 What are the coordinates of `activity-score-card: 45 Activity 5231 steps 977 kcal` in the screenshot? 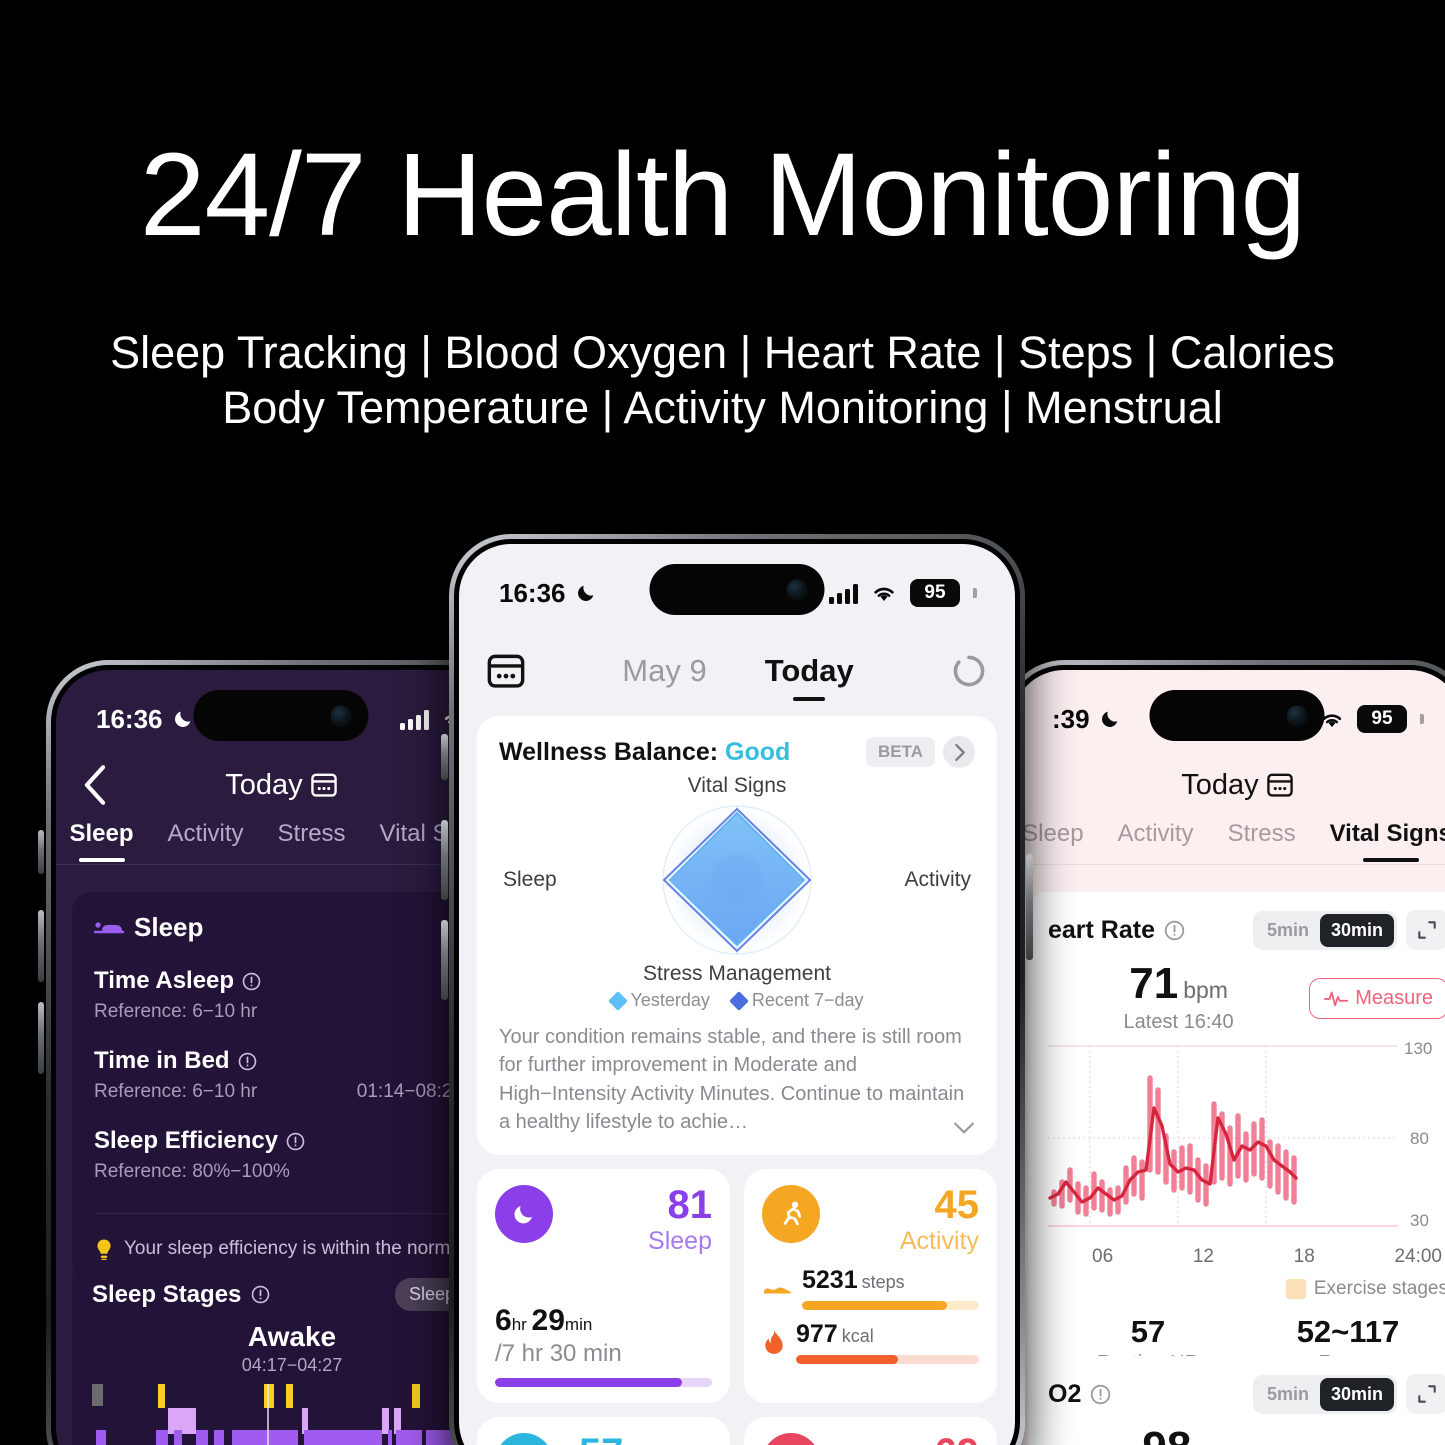 It's located at (870, 1285).